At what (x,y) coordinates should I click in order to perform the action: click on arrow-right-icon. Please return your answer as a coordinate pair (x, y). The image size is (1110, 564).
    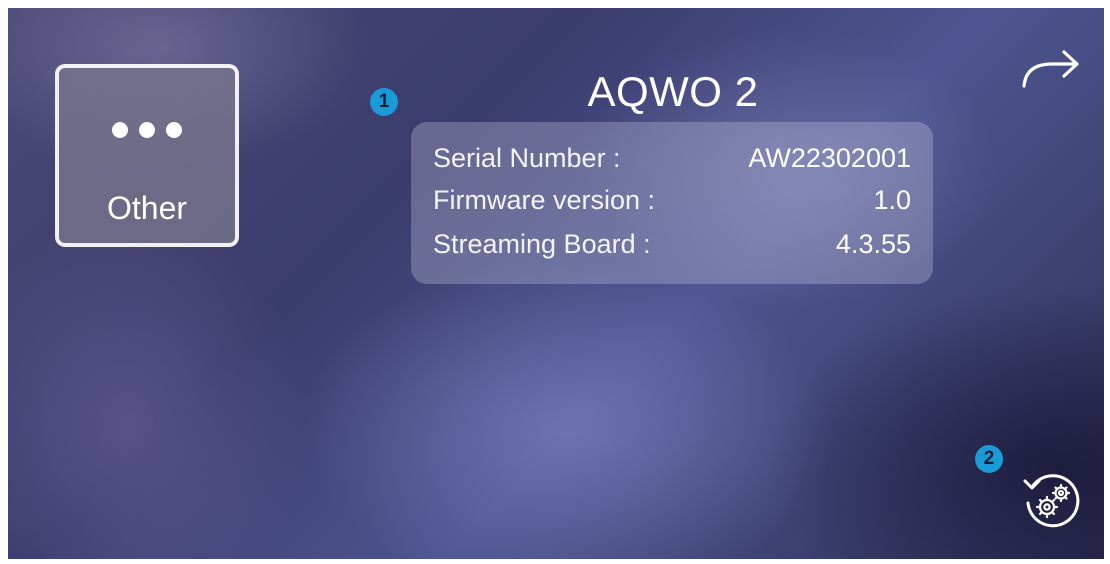
    Looking at the image, I should click on (1050, 69).